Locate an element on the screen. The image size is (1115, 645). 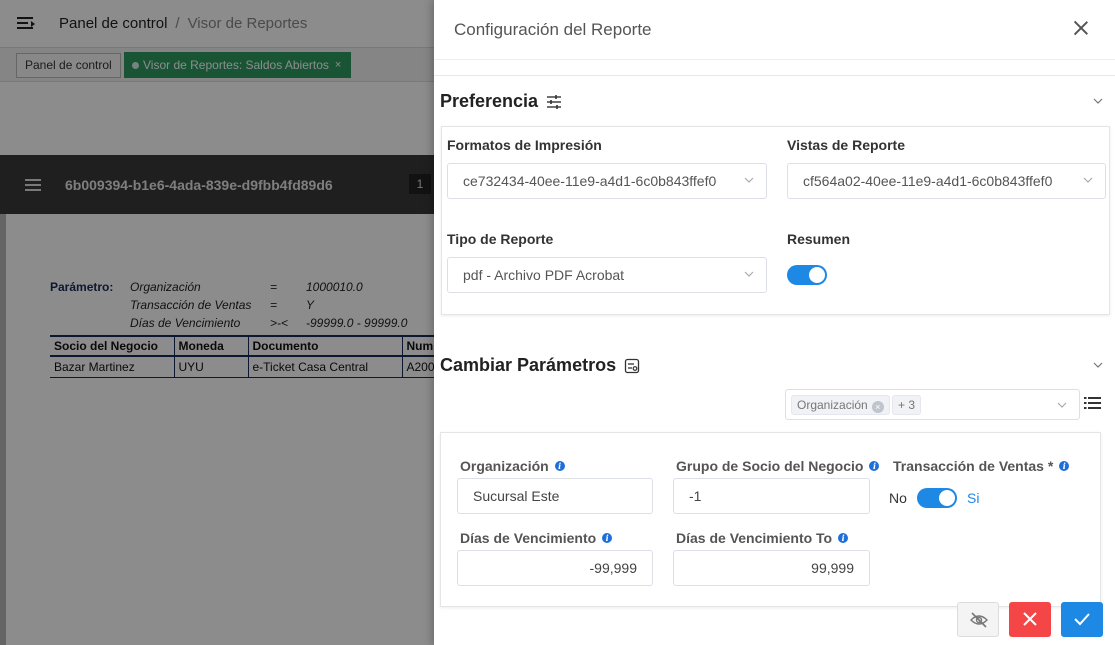
bp-group-label-text: Grupo de Socio del Negocio is located at coordinates (770, 466).